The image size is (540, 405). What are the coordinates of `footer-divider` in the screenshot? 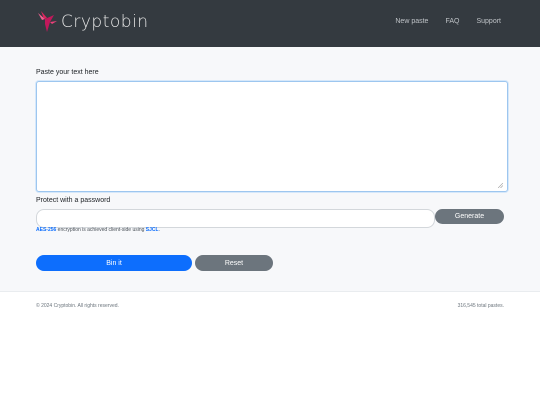 It's located at (270, 291).